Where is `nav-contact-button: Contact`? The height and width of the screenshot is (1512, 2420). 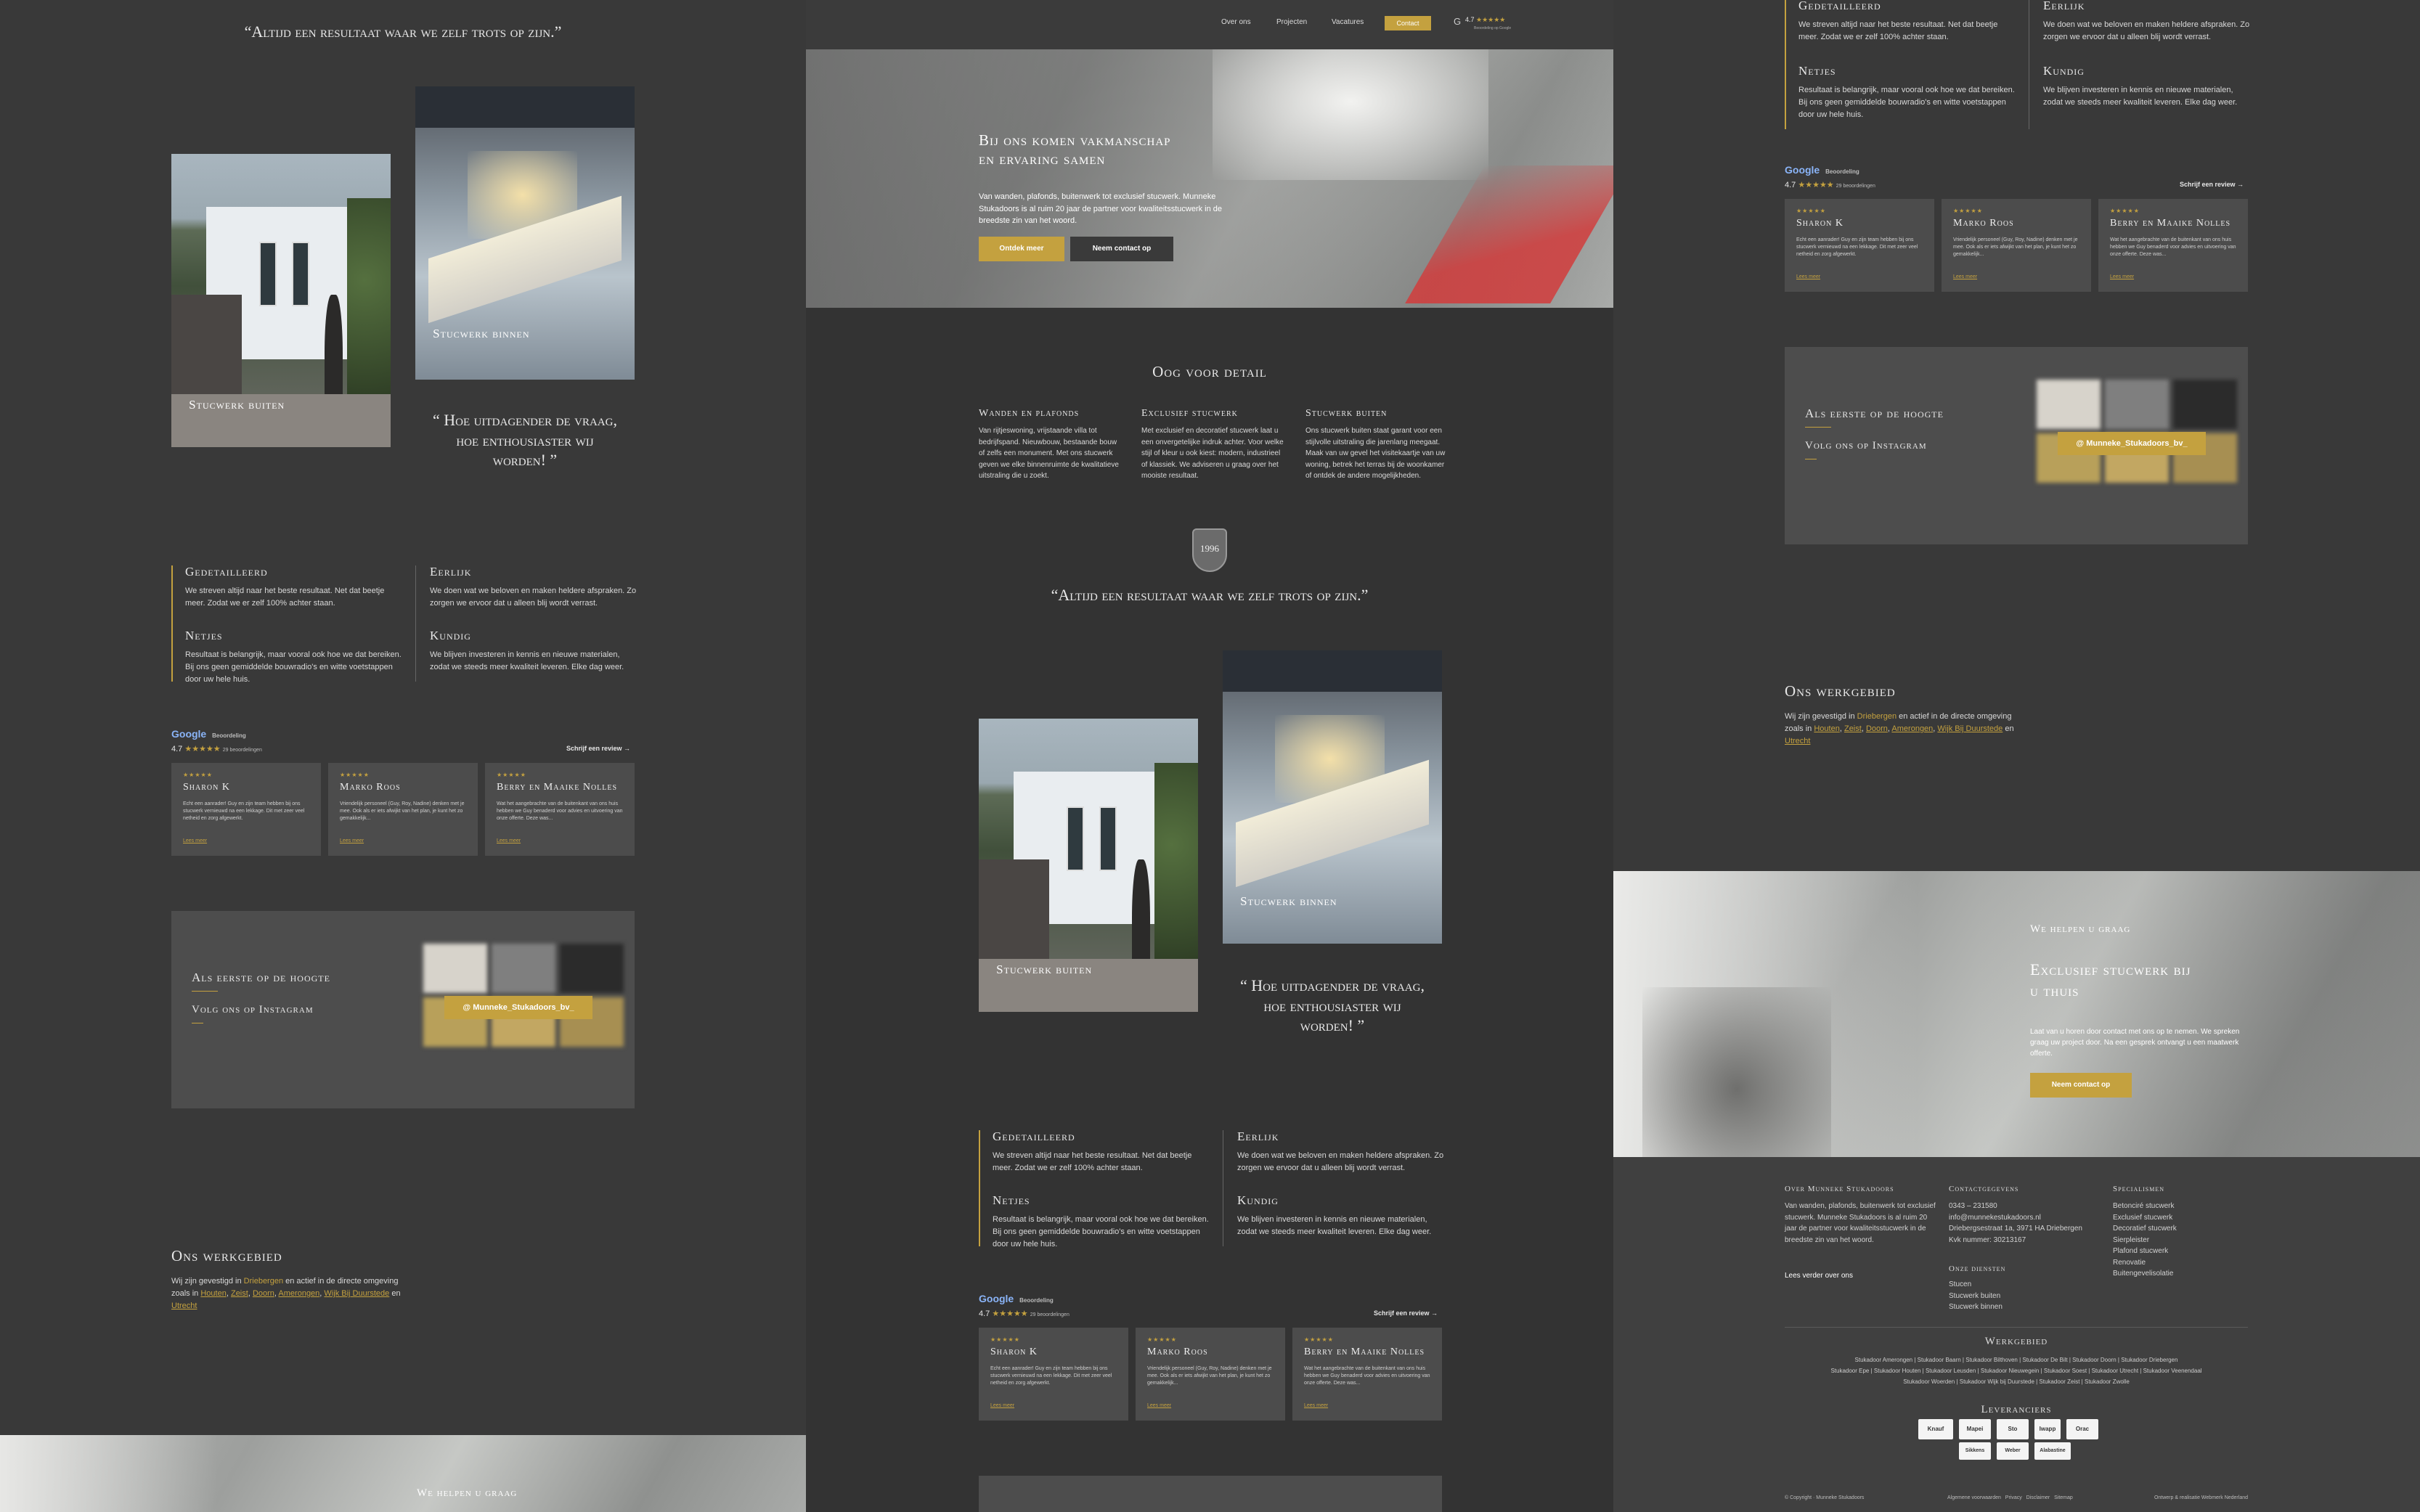 nav-contact-button: Contact is located at coordinates (1408, 23).